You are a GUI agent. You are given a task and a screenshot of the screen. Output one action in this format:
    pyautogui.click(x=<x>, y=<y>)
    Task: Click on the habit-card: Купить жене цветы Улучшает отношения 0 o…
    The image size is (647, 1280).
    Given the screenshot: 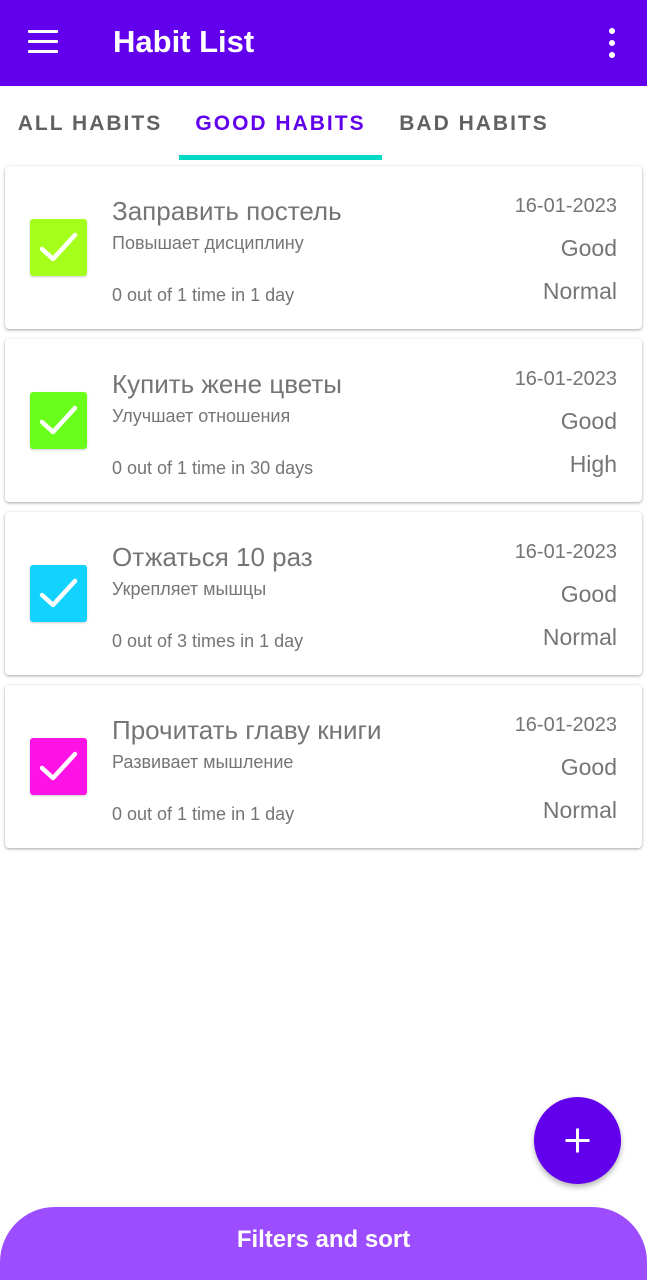 What is the action you would take?
    pyautogui.click(x=323, y=420)
    